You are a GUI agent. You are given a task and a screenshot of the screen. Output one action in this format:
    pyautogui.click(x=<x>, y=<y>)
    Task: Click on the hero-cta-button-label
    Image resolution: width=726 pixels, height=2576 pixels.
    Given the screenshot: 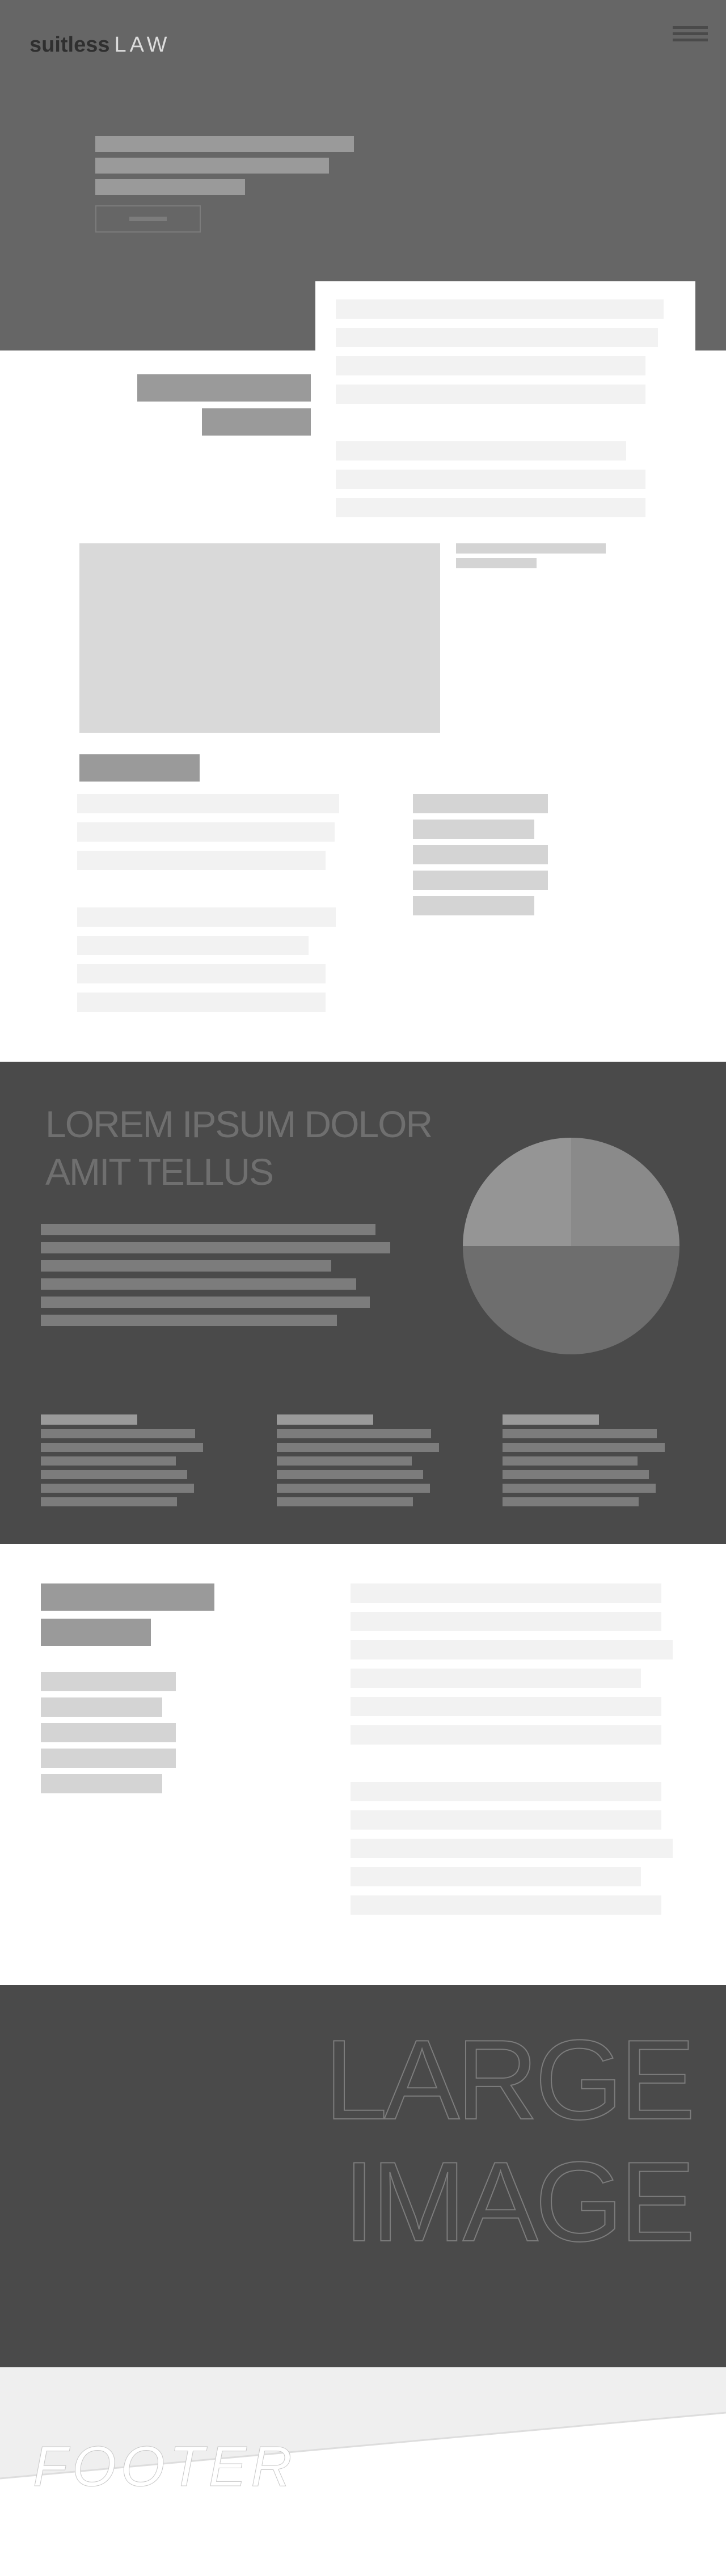 What is the action you would take?
    pyautogui.click(x=148, y=219)
    